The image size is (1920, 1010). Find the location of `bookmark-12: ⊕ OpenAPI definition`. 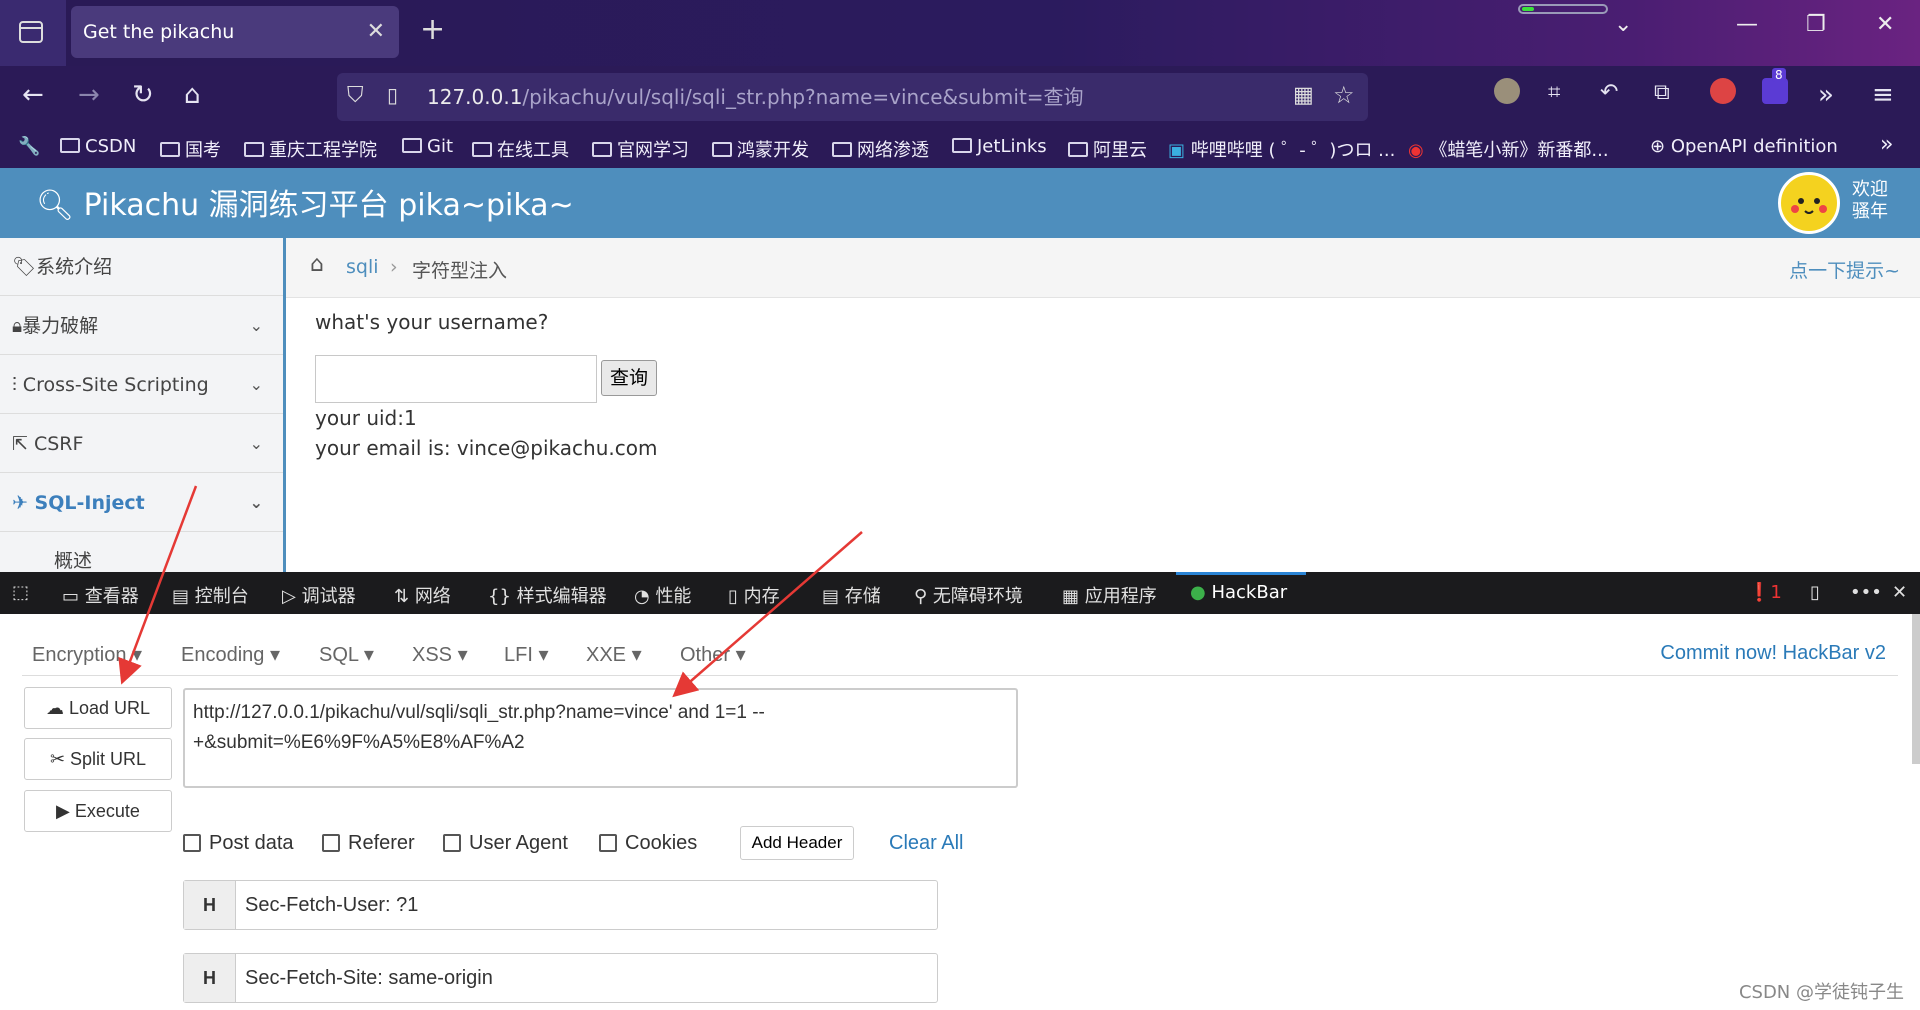

bookmark-12: ⊕ OpenAPI definition is located at coordinates (1744, 146).